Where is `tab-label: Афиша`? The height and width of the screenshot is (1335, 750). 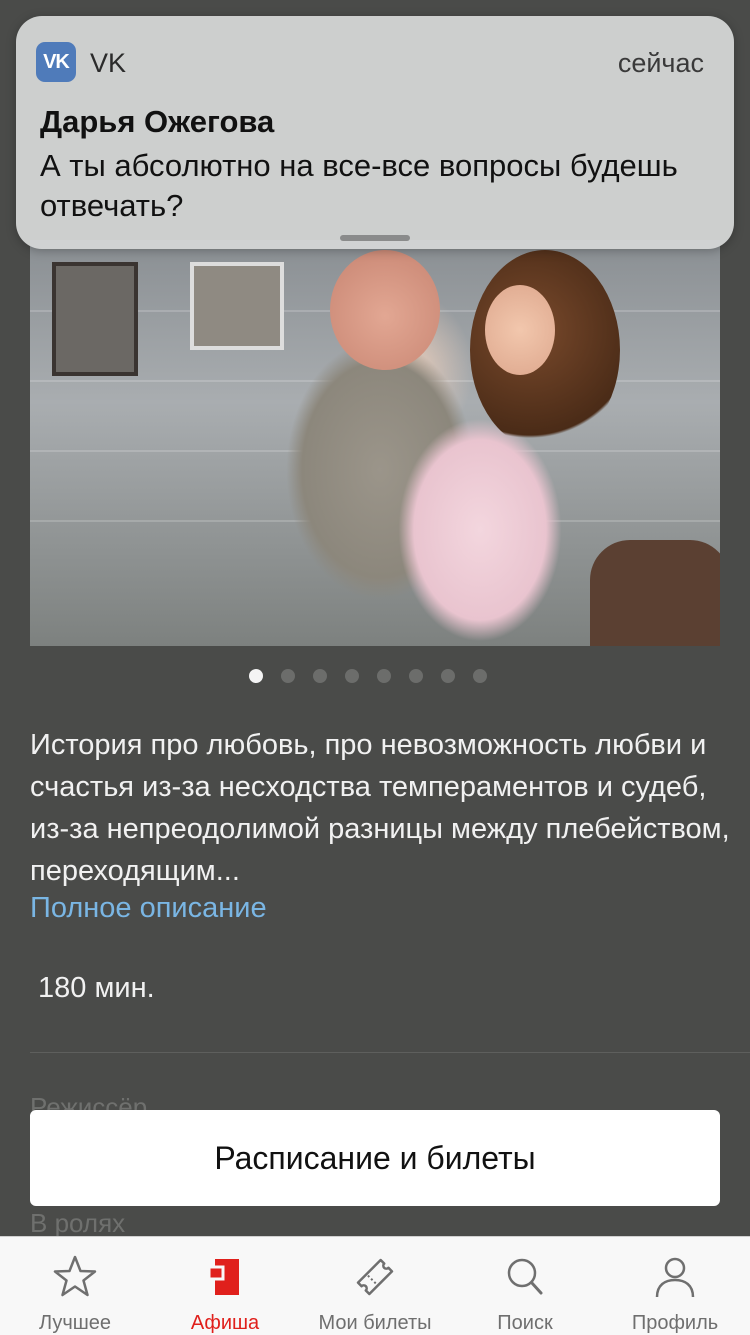 tab-label: Афиша is located at coordinates (225, 1323).